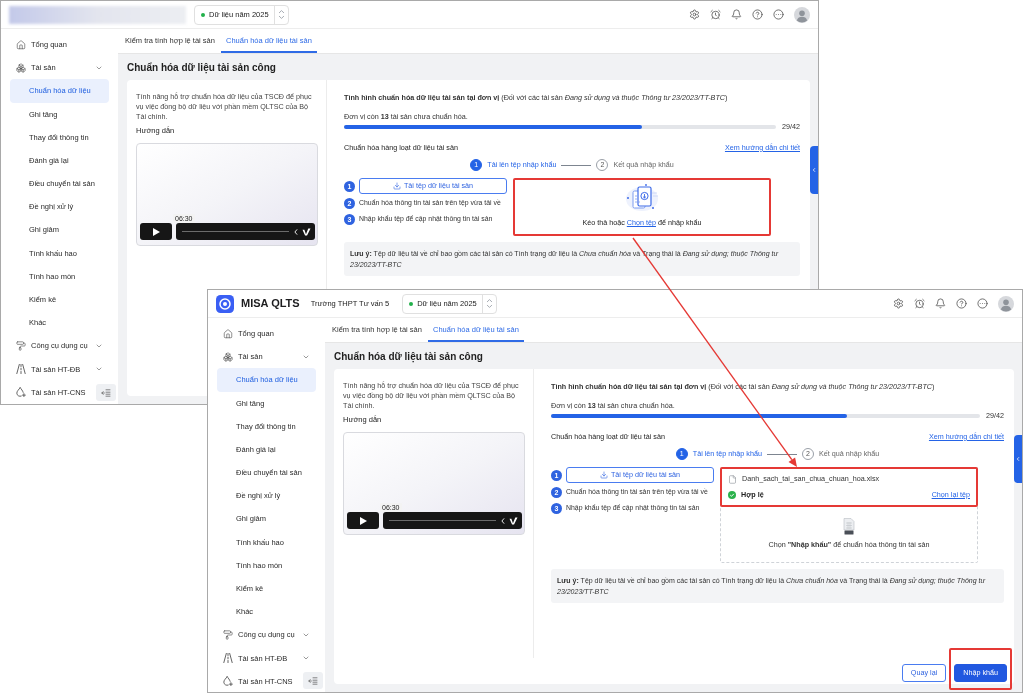 The height and width of the screenshot is (693, 1024). I want to click on check-circle-icon, so click(732, 495).